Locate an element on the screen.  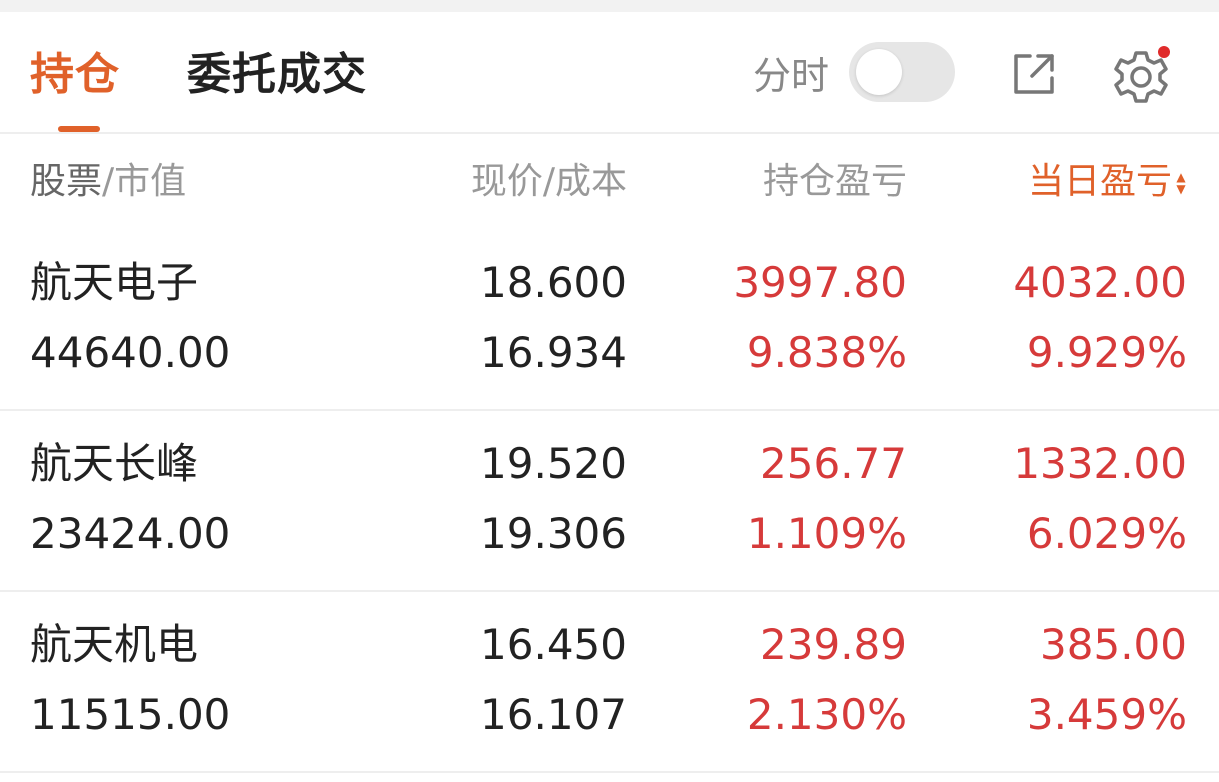
position-pl-percent: 1.109% is located at coordinates (826, 533).